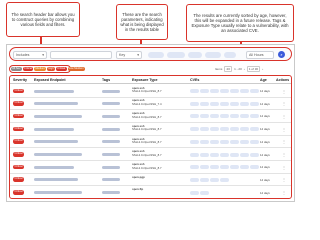  Describe the element at coordinates (16, 69) in the screenshot. I see `filter-chip: All Sev` at that location.